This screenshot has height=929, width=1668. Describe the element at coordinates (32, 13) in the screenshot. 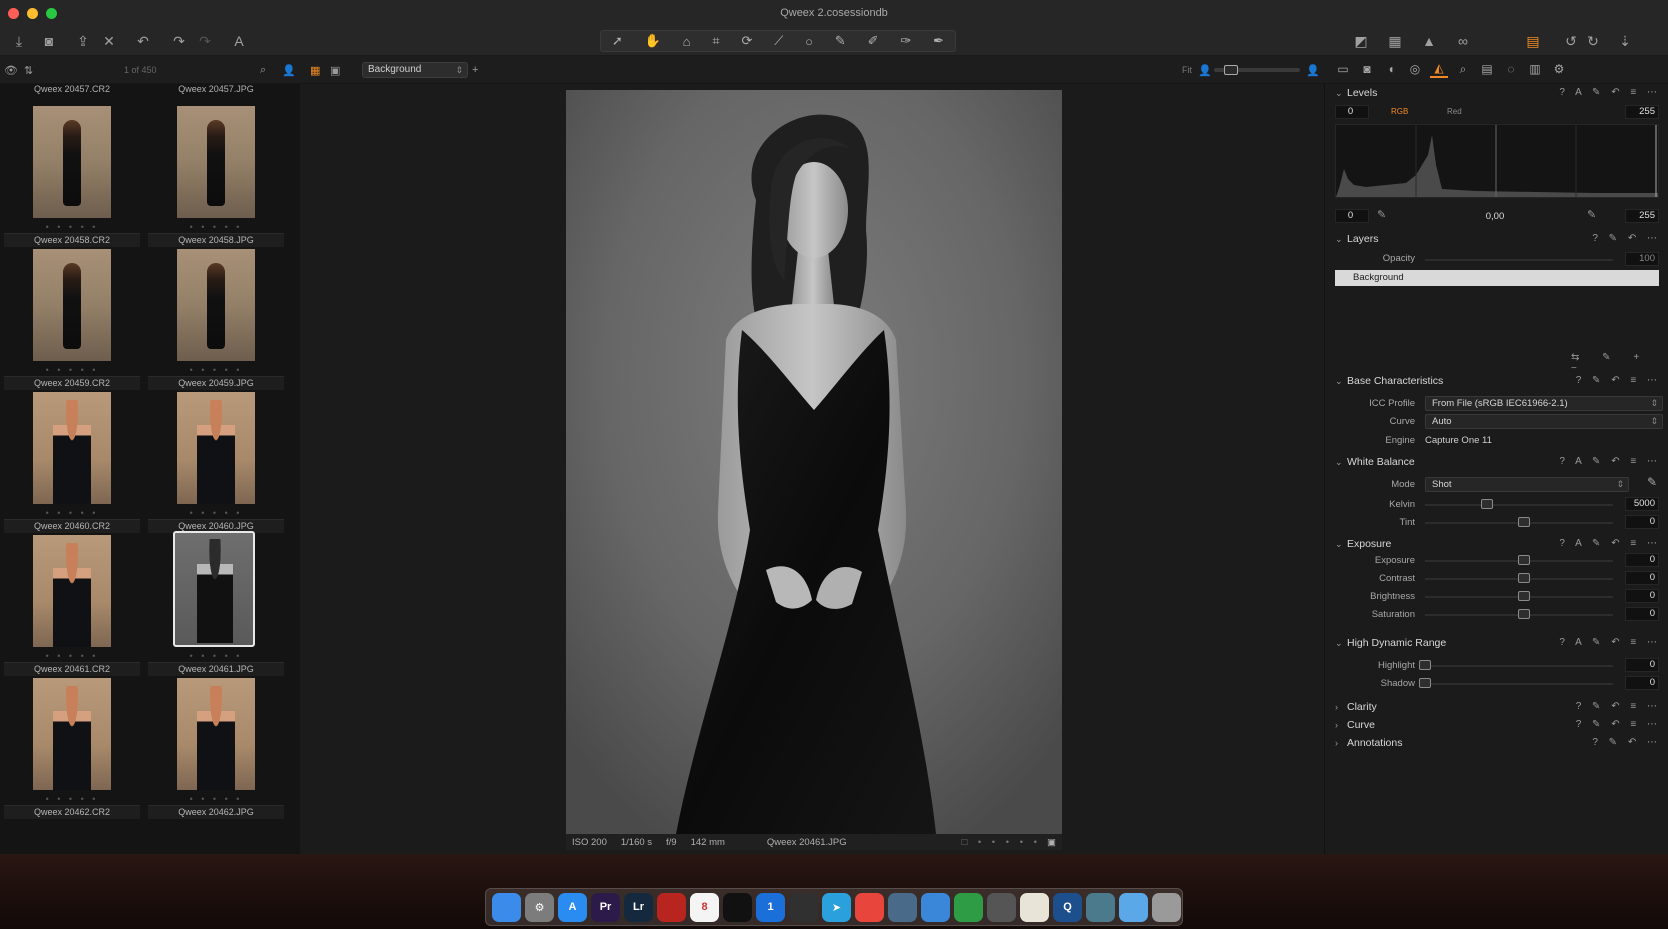

I see `minimize-window-button` at that location.